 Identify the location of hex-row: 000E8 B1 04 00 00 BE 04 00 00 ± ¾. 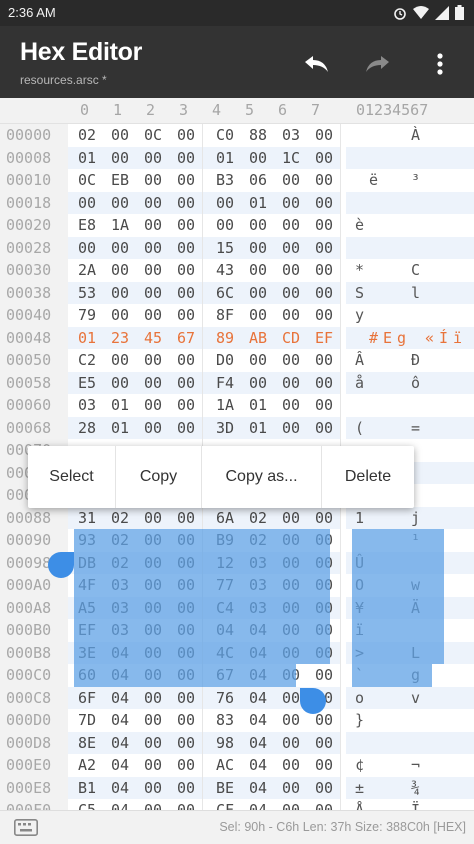
(237, 788).